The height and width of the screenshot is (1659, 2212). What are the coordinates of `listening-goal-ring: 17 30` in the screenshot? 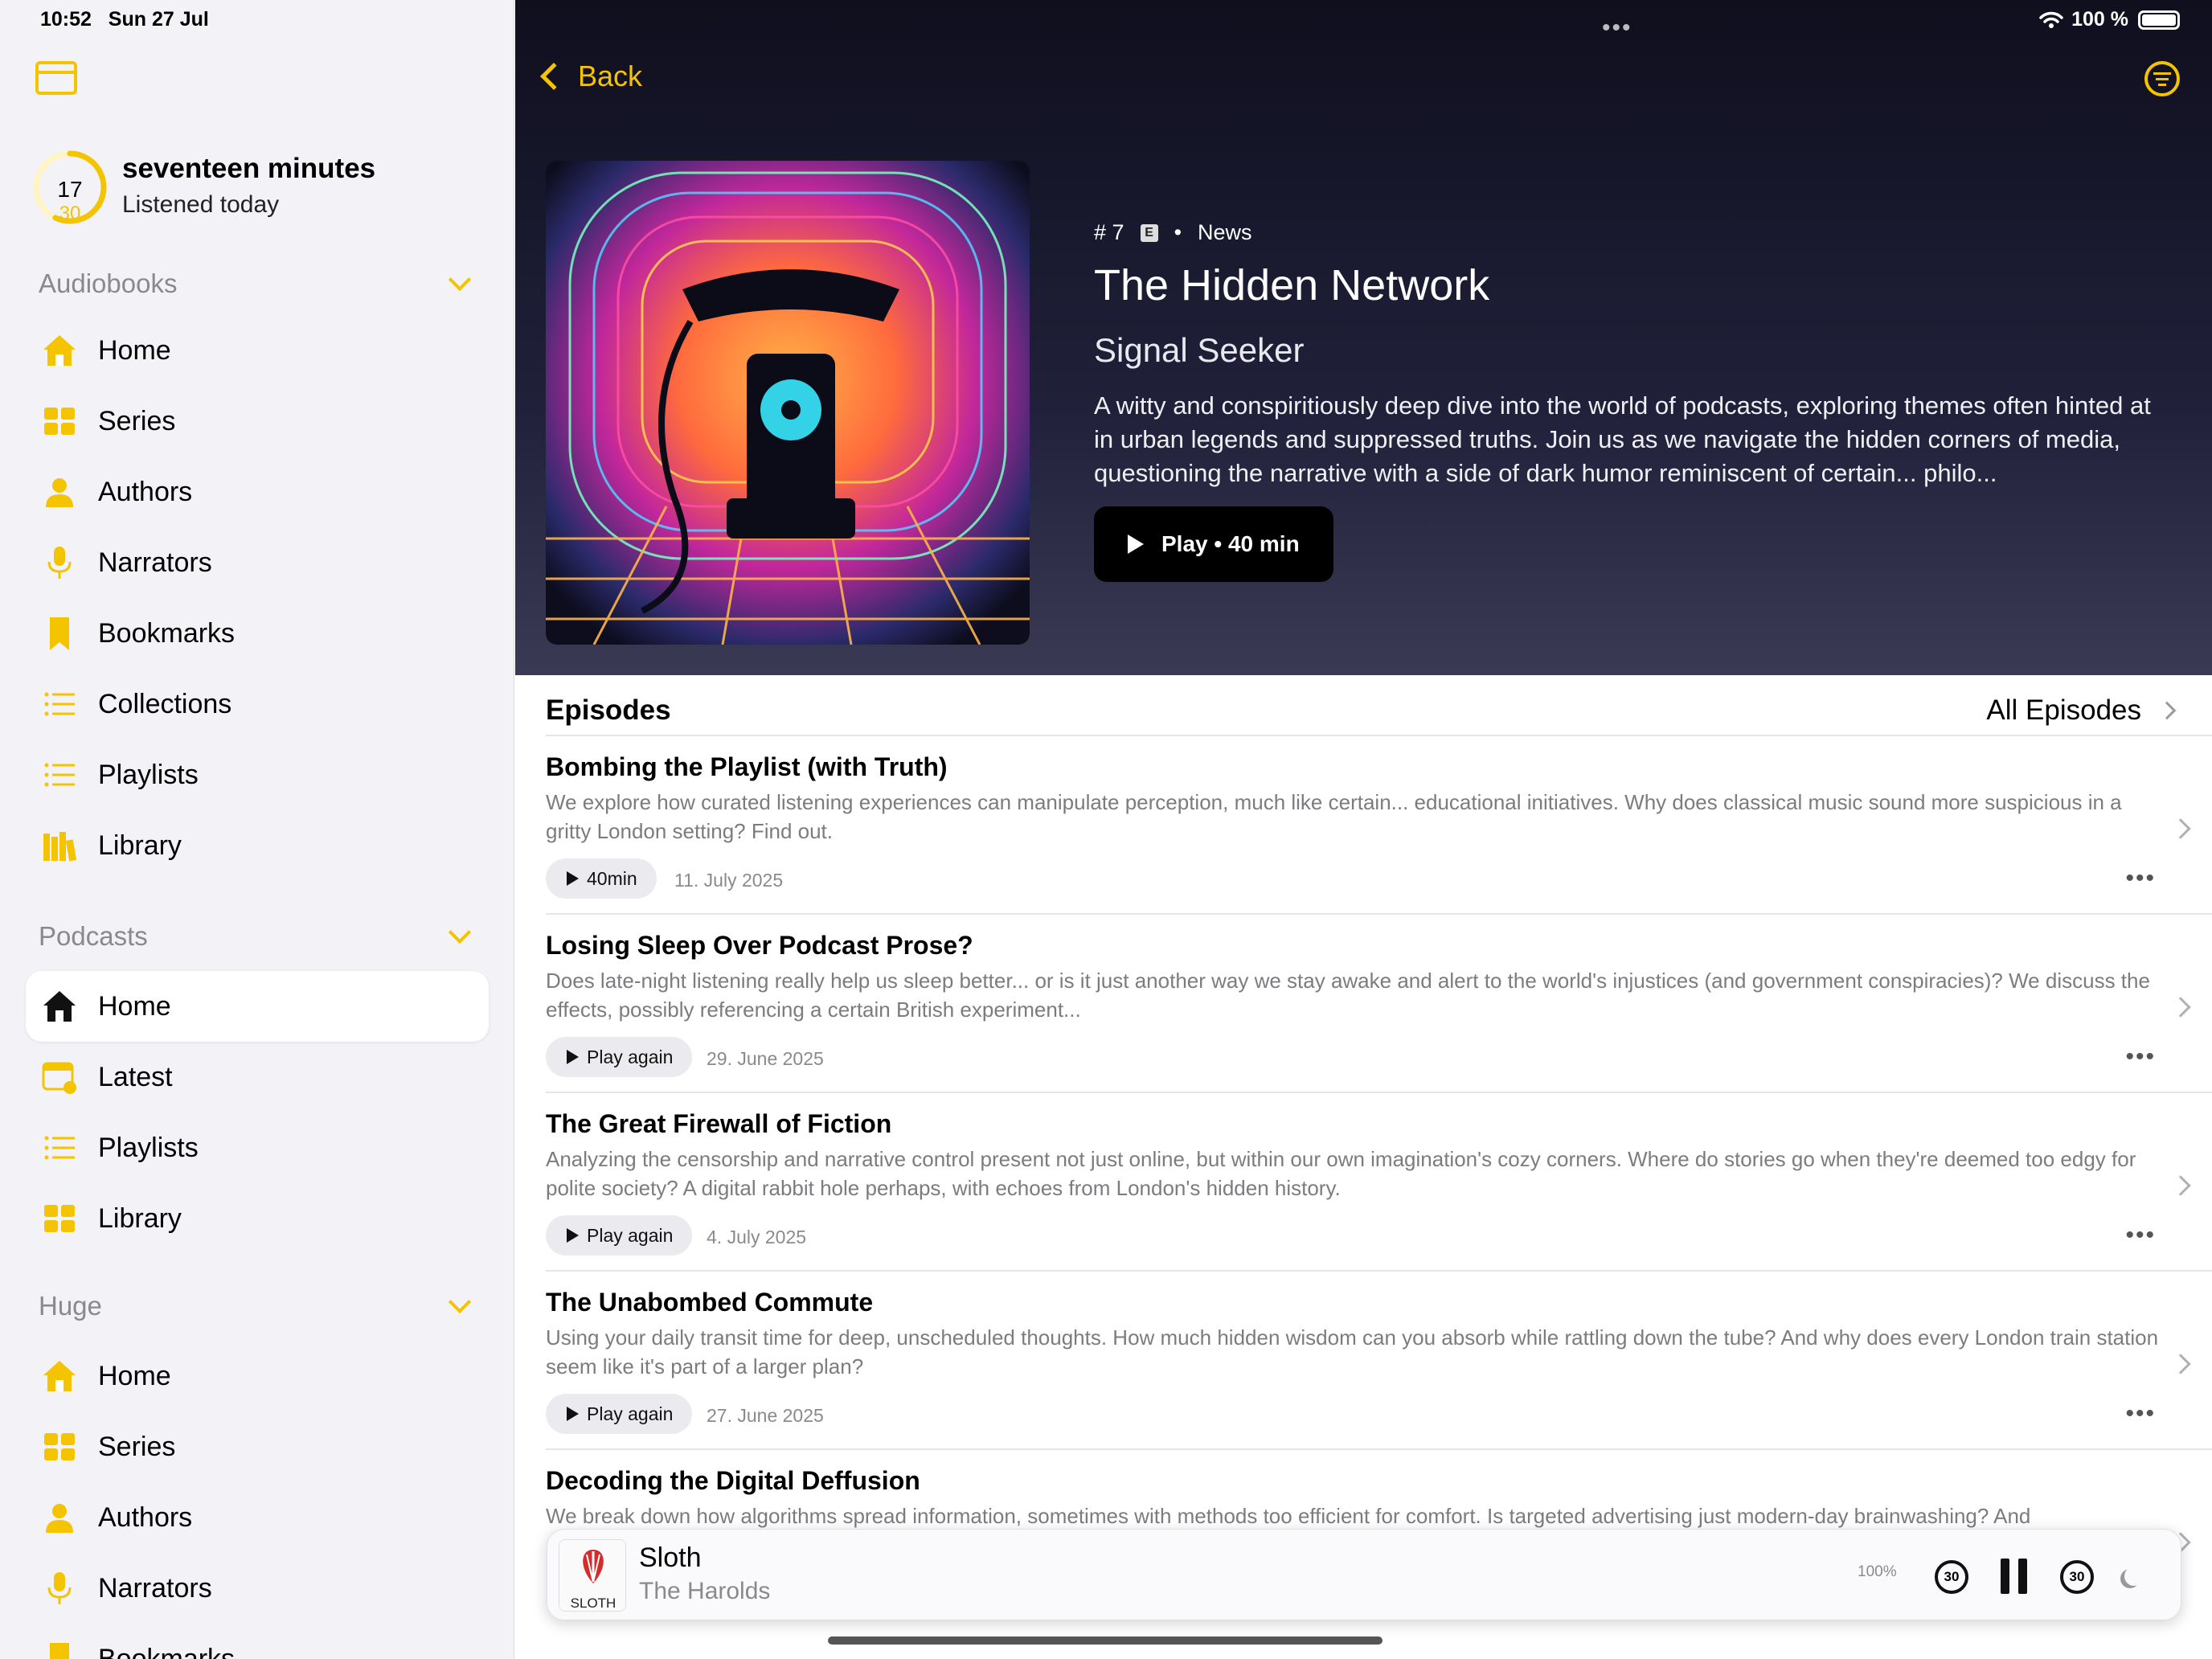 It's located at (70, 187).